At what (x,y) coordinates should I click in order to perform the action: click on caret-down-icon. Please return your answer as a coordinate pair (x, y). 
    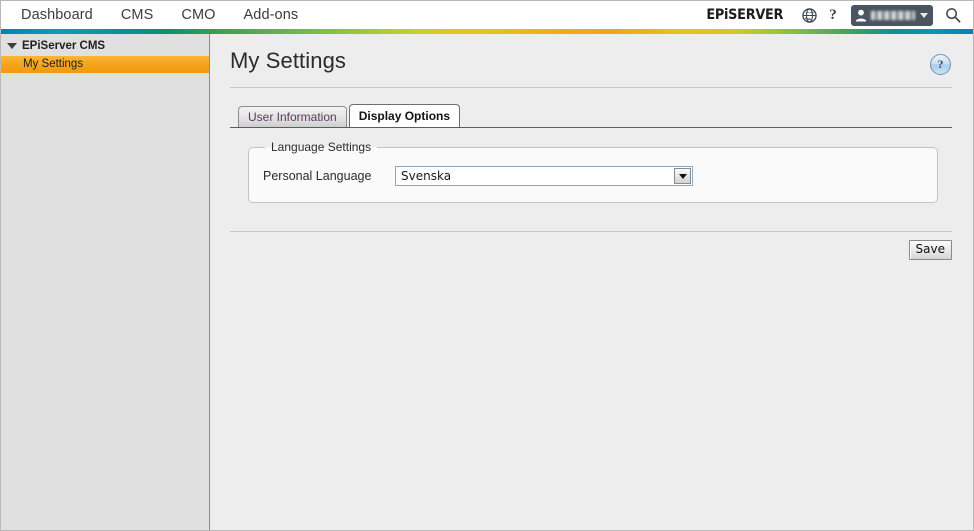
    Looking at the image, I should click on (12, 45).